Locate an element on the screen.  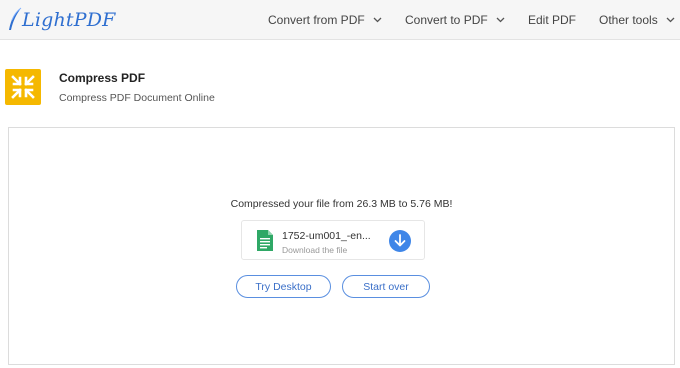
nav-convert-from-pdf: Convert from PDF is located at coordinates (325, 20).